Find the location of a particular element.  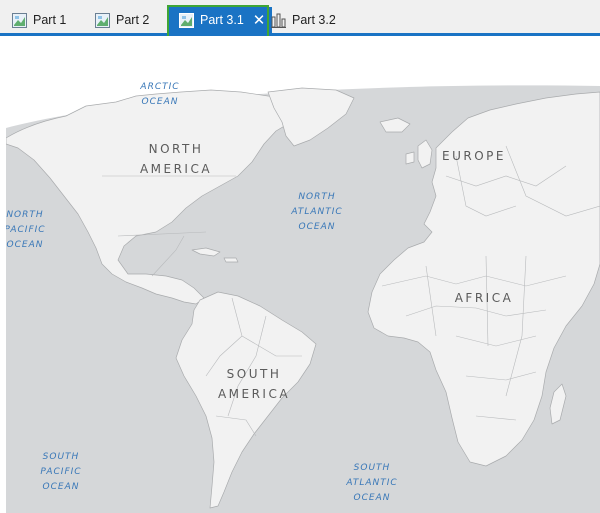

tab-part-2: Part 2 is located at coordinates (122, 20).